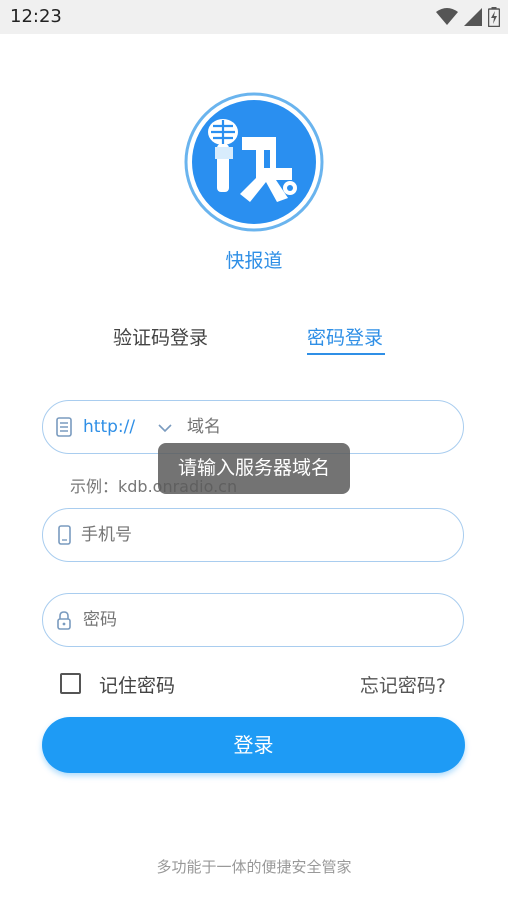  Describe the element at coordinates (36, 16) in the screenshot. I see `status-time: 12:23` at that location.